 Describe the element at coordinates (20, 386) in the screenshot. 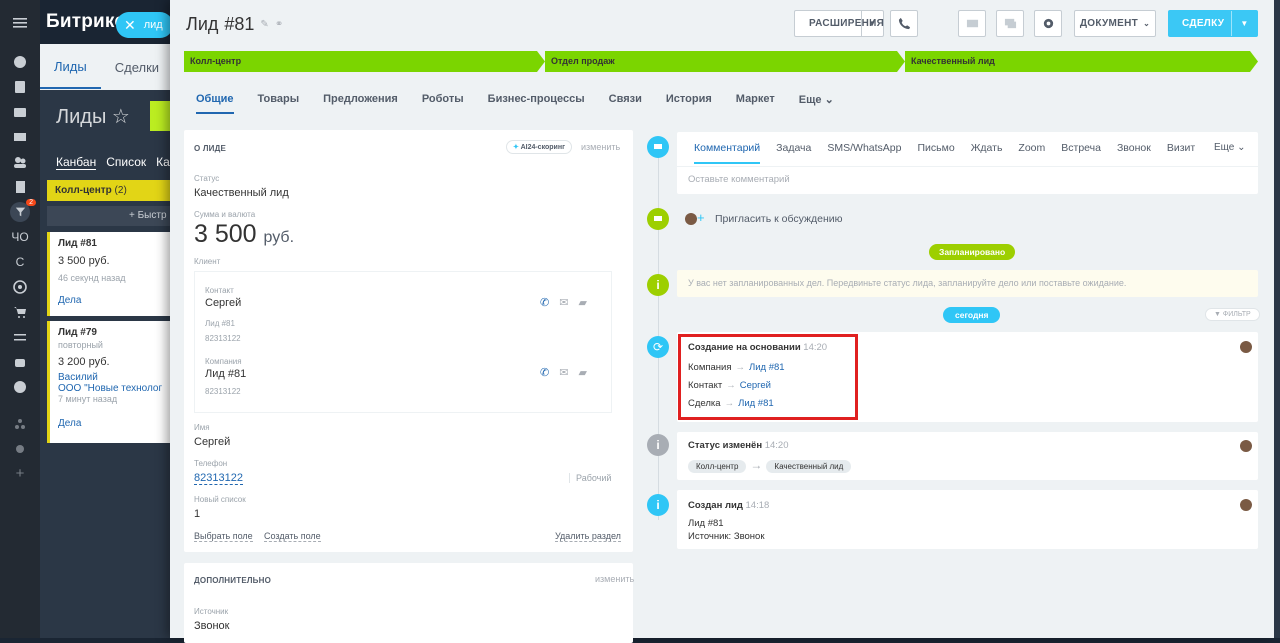

I see `chevron-down-icon` at that location.